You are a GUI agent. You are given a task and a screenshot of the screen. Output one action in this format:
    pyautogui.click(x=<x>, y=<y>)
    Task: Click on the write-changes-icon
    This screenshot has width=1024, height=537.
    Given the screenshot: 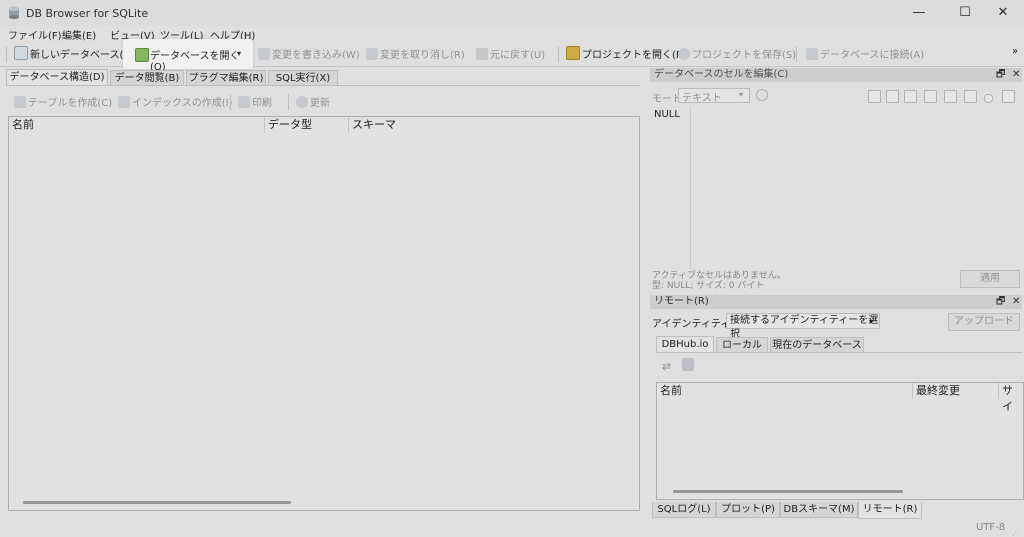 What is the action you would take?
    pyautogui.click(x=264, y=54)
    